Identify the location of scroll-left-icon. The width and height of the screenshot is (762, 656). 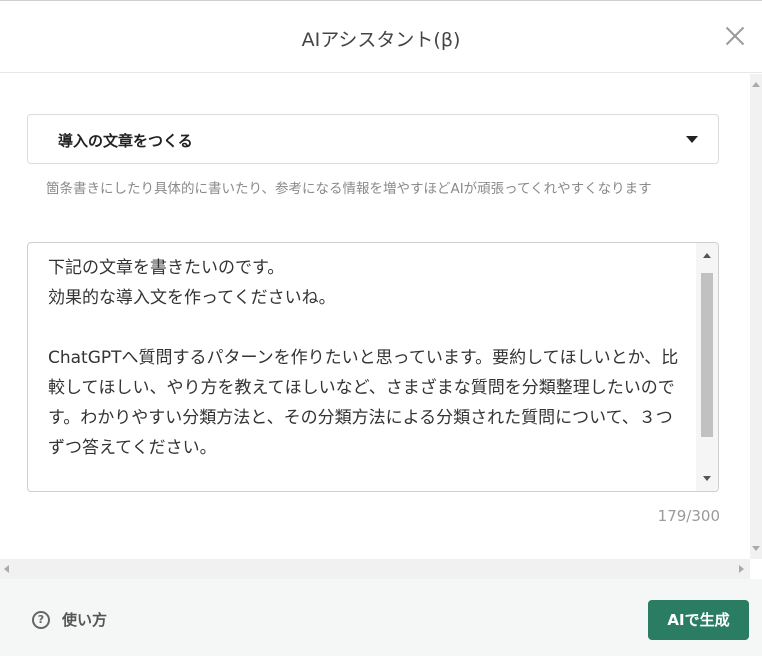
(6, 569).